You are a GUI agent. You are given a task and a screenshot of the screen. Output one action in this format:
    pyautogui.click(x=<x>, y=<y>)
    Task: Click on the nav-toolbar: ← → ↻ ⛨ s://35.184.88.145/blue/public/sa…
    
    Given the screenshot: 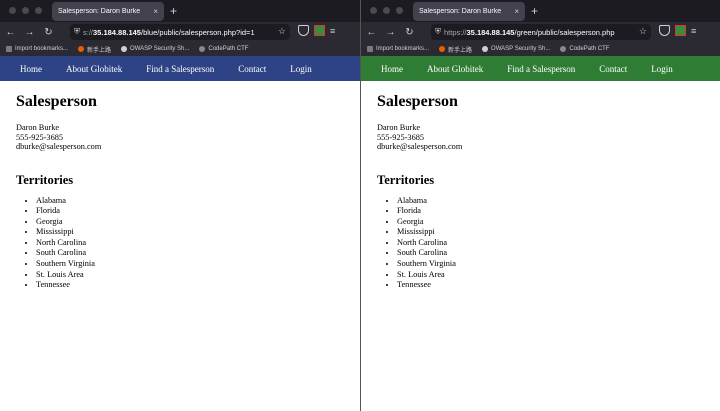 What is the action you would take?
    pyautogui.click(x=180, y=32)
    